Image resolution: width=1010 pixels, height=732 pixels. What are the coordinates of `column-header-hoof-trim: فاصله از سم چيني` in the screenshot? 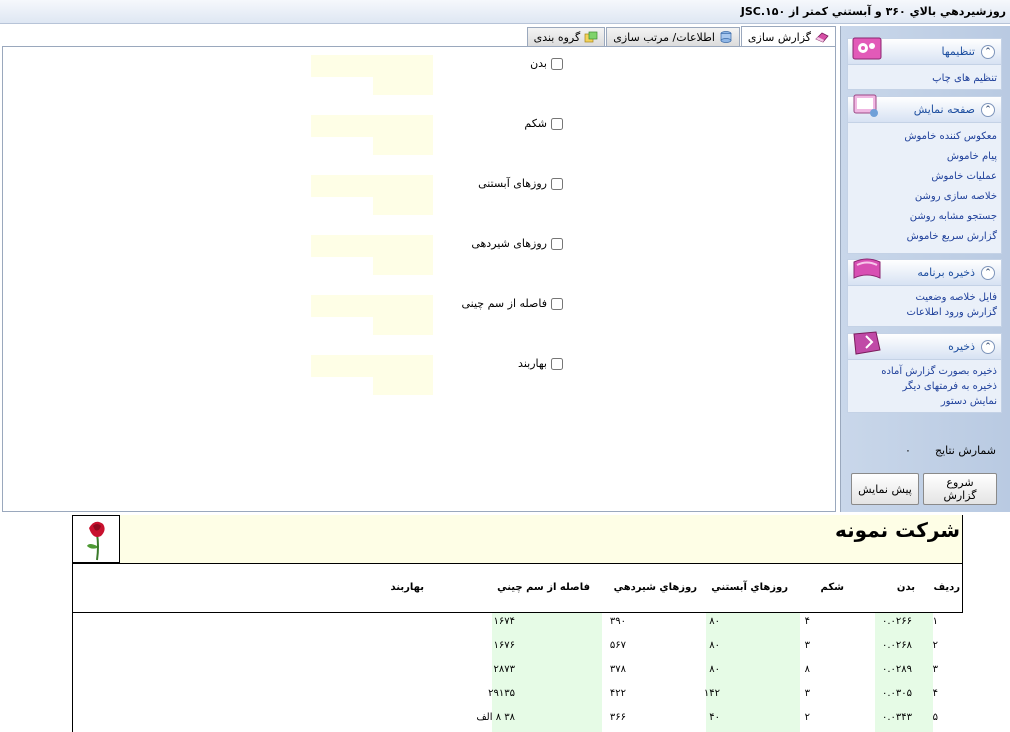 It's located at (543, 587).